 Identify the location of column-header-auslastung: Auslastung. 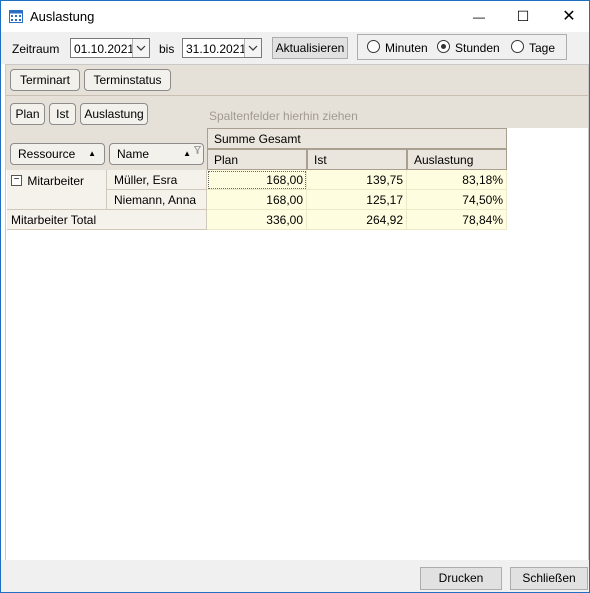
(457, 159).